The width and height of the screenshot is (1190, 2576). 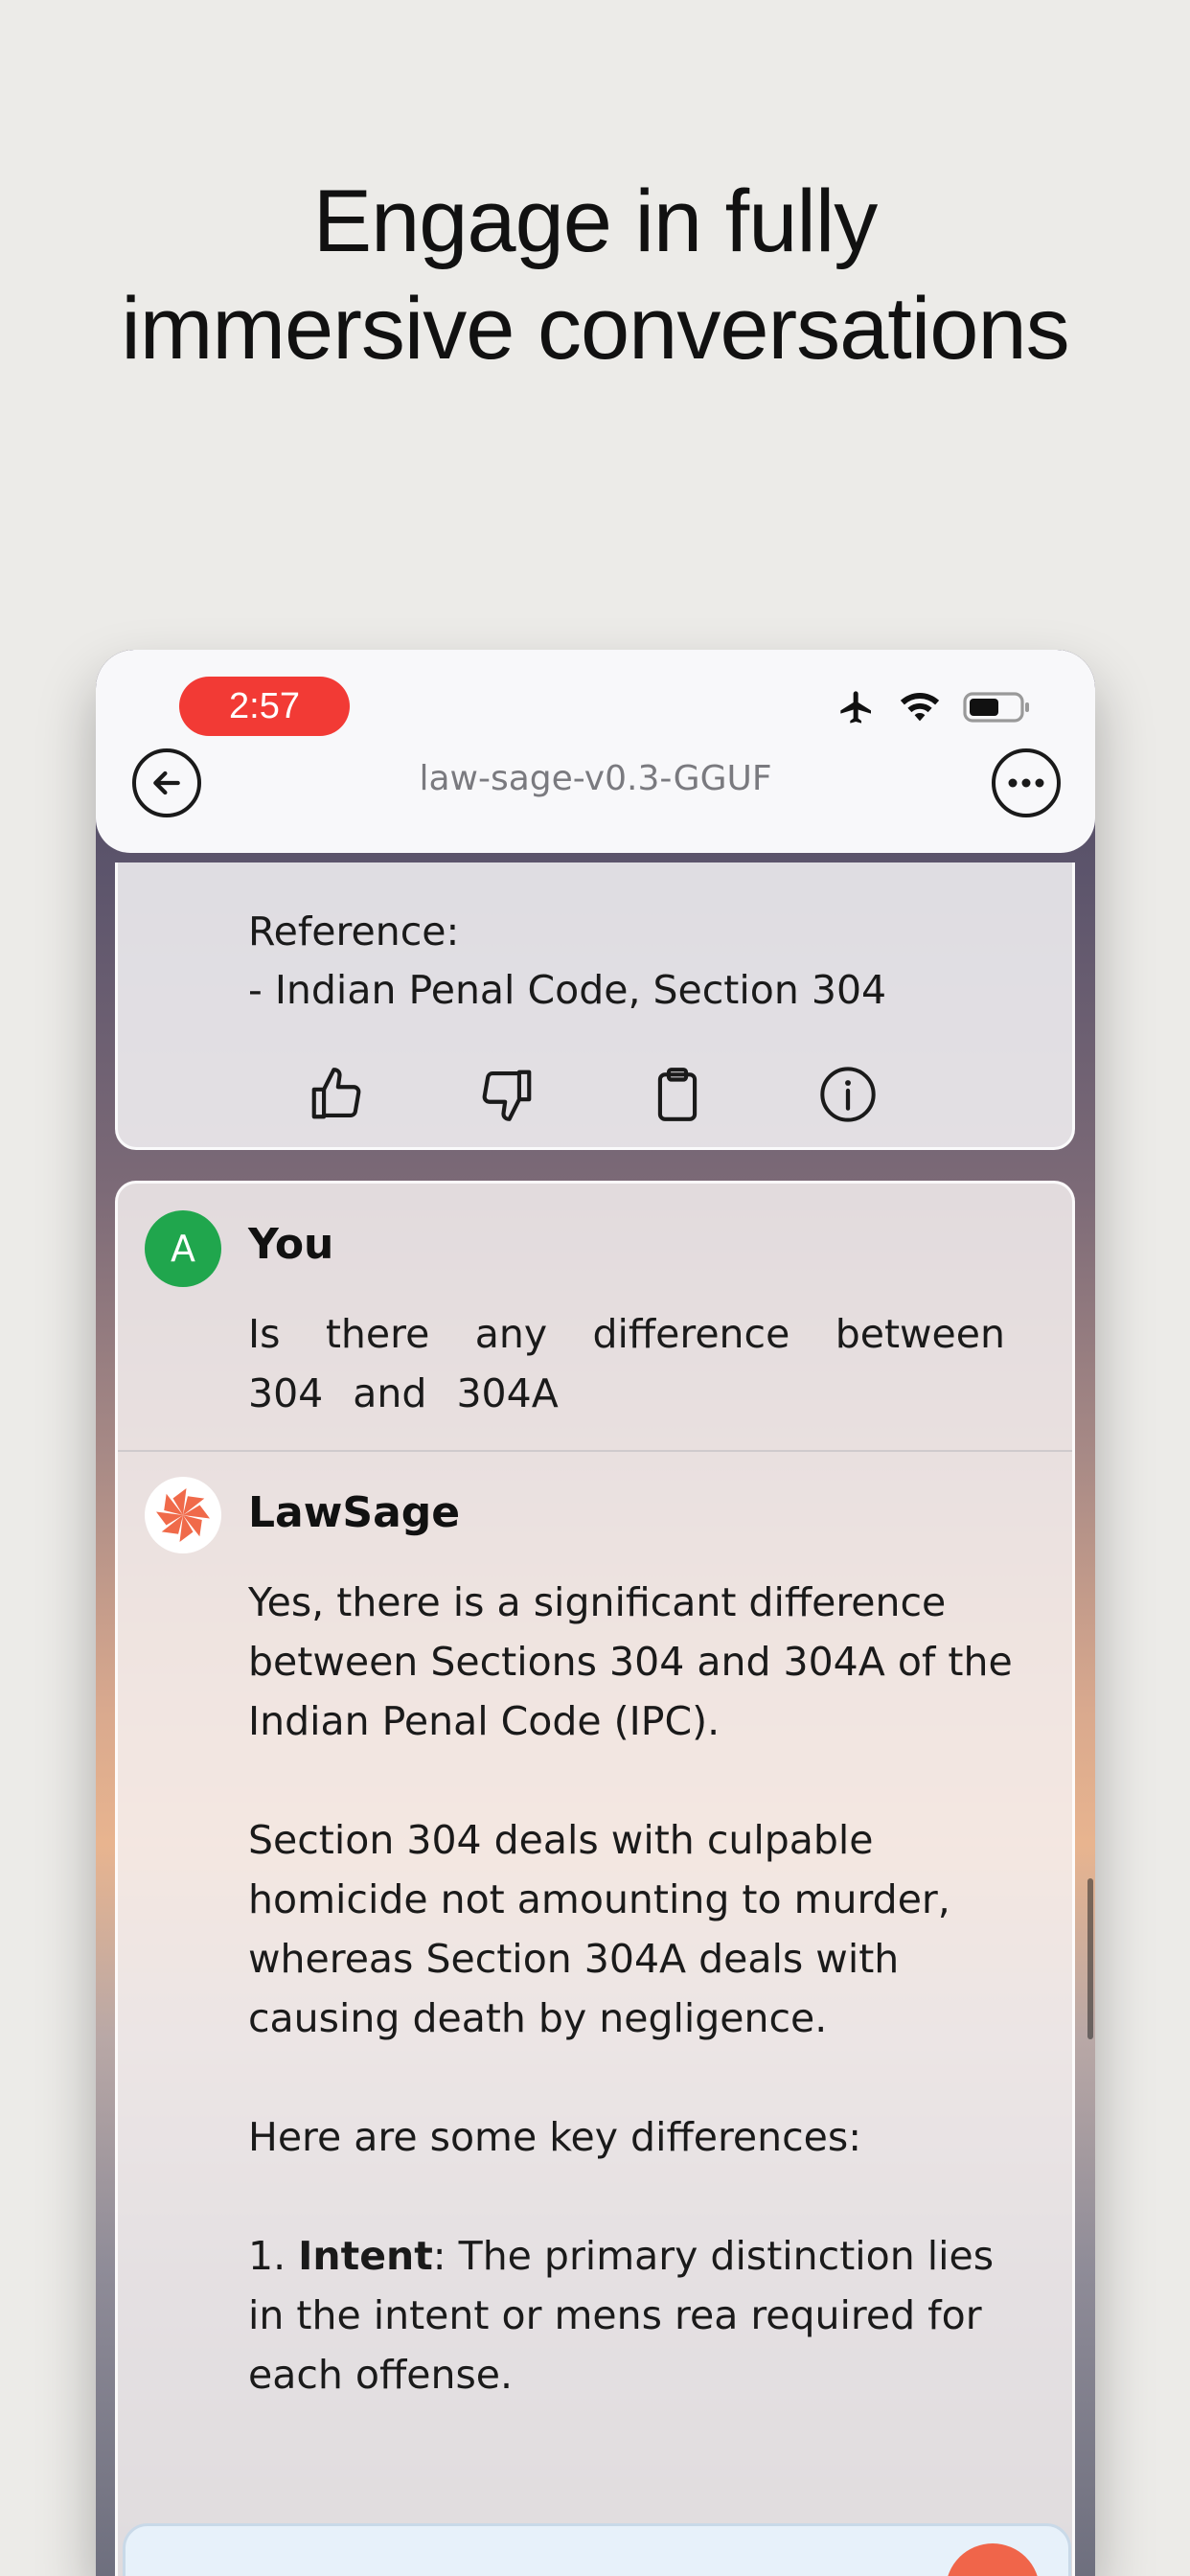 What do you see at coordinates (595, 751) in the screenshot?
I see `top-bar: 2:57 law-sage-v0.3-GGUF` at bounding box center [595, 751].